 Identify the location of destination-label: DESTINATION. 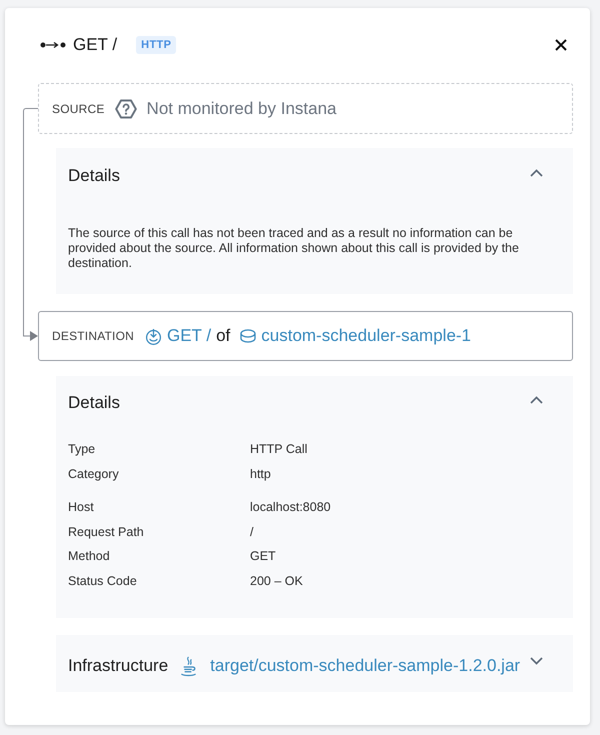
(93, 336).